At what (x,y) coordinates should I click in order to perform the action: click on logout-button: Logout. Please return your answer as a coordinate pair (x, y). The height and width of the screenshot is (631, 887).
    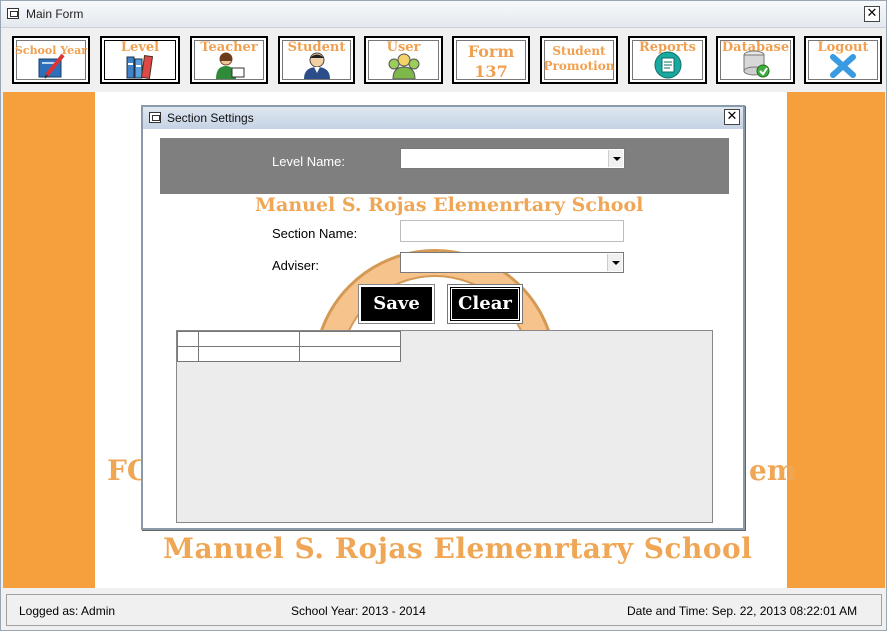
    Looking at the image, I should click on (843, 60).